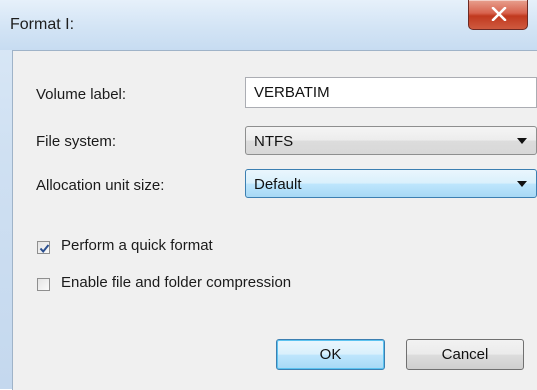  I want to click on allocation-unit-select: Default, so click(391, 183).